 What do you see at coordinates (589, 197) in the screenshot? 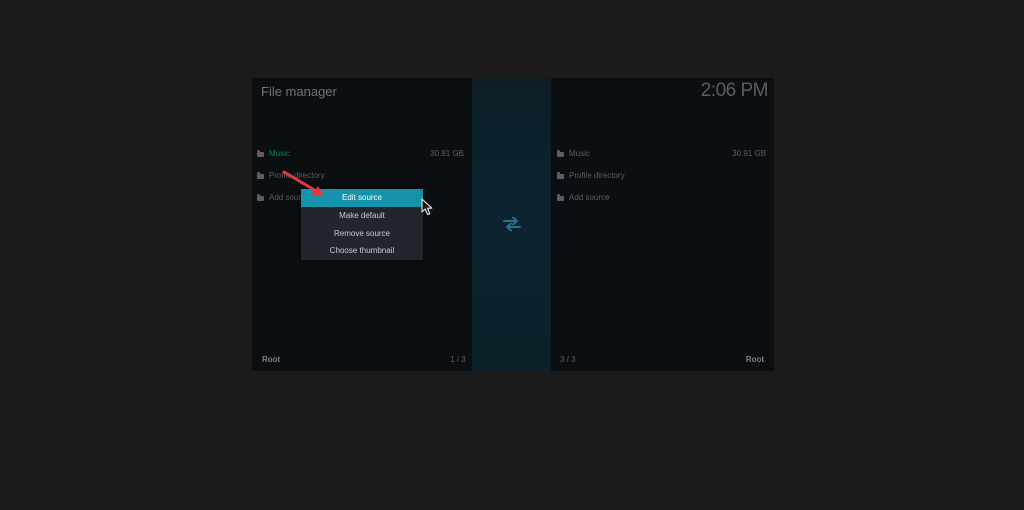
I see `list-item-label: Add source` at bounding box center [589, 197].